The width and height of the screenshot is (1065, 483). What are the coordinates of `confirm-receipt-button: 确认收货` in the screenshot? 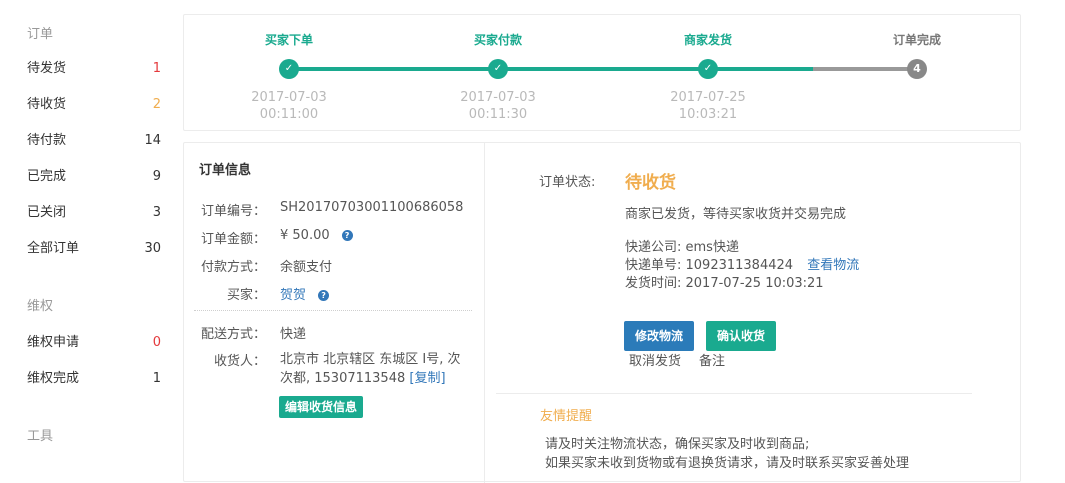 It's located at (741, 336).